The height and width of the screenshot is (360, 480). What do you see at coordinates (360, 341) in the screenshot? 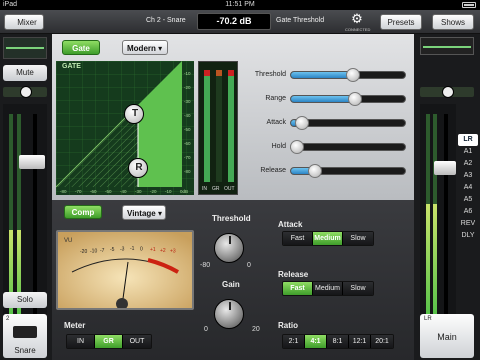
I see `ratio-option: 12:1` at bounding box center [360, 341].